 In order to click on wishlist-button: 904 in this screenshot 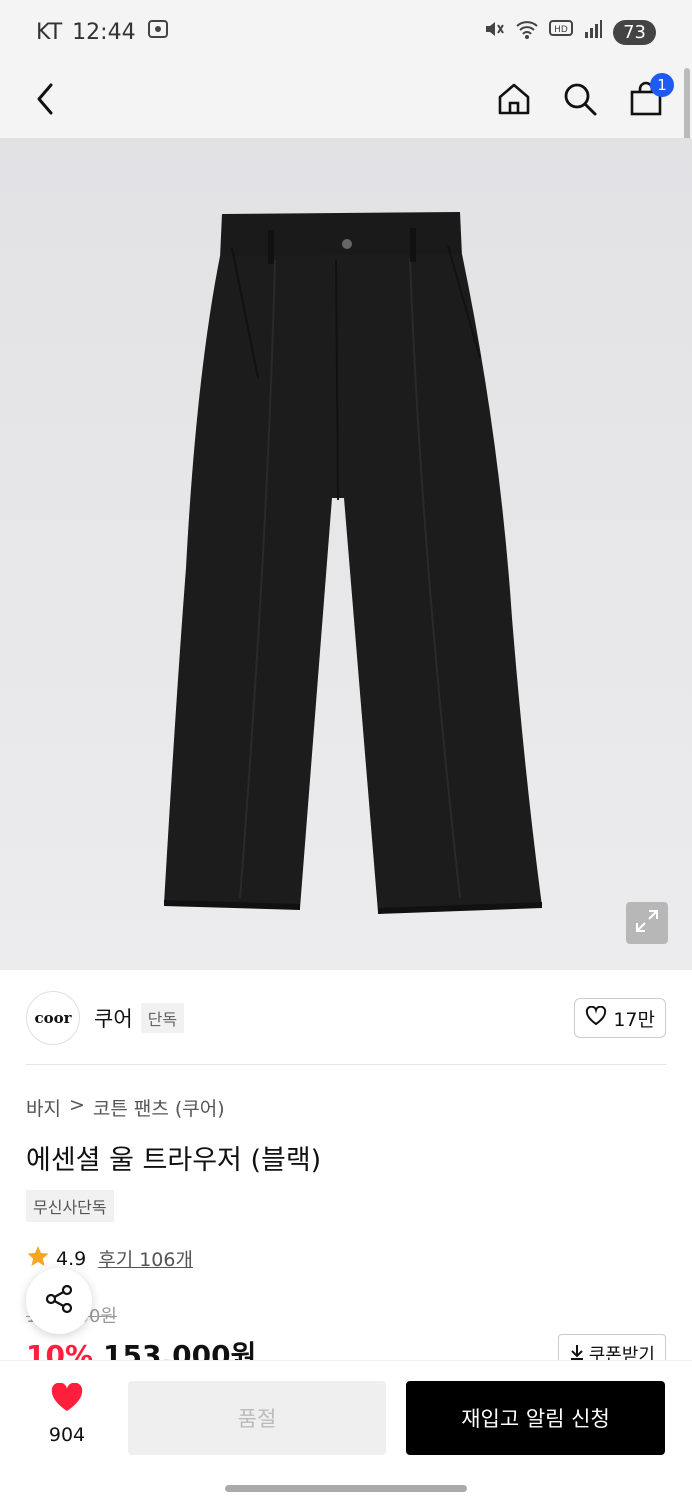, I will do `click(67, 1414)`.